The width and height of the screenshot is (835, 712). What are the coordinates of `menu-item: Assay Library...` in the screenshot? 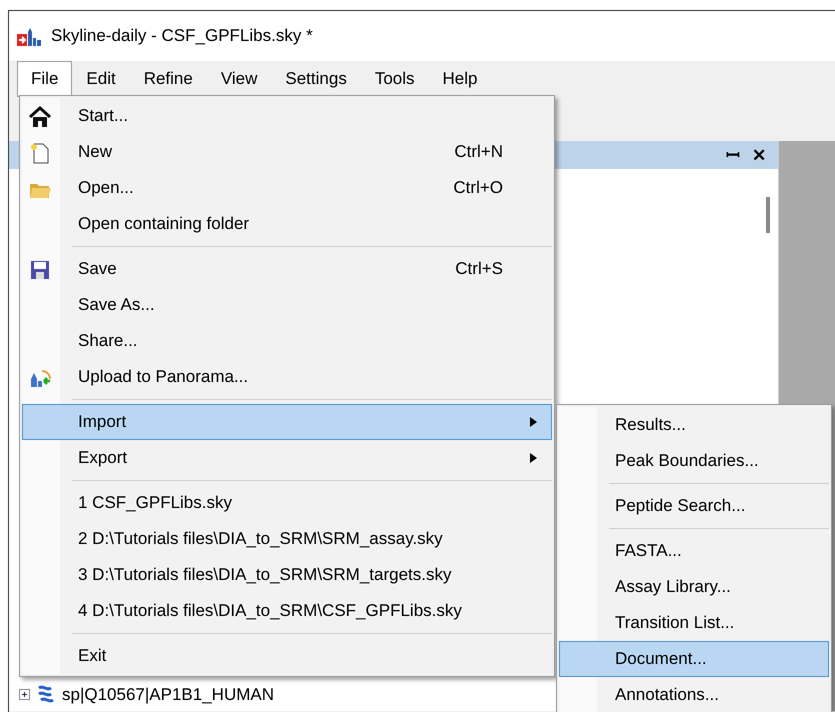 It's located at (694, 587).